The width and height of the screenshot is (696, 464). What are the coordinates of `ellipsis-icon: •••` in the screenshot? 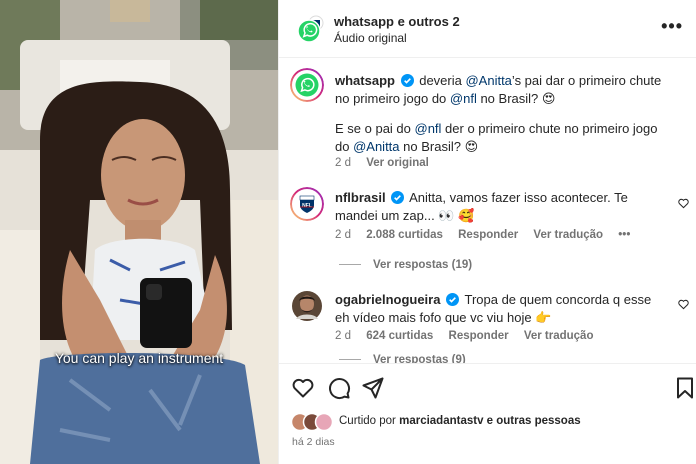 It's located at (672, 26).